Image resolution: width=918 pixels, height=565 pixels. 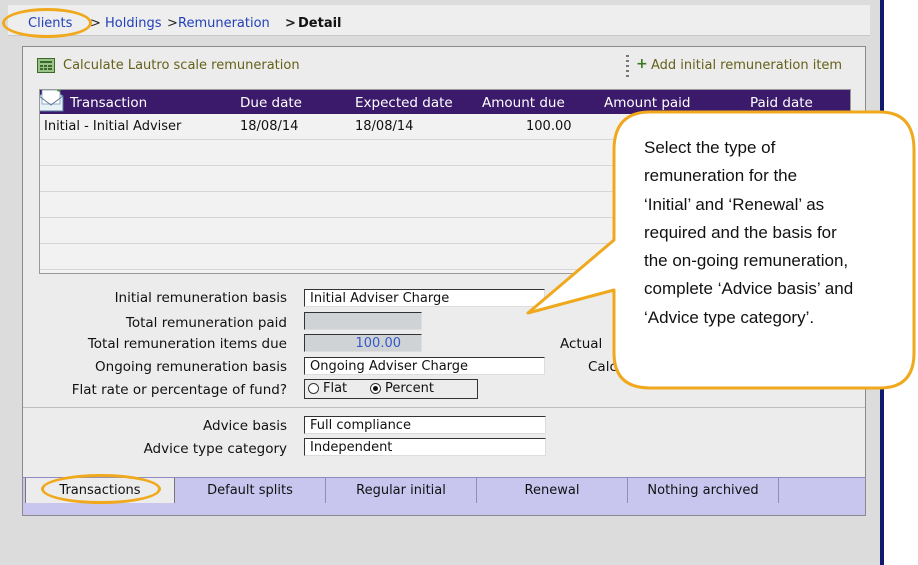 What do you see at coordinates (113, 126) in the screenshot?
I see `cell-transaction: Initial - Initial Adviser` at bounding box center [113, 126].